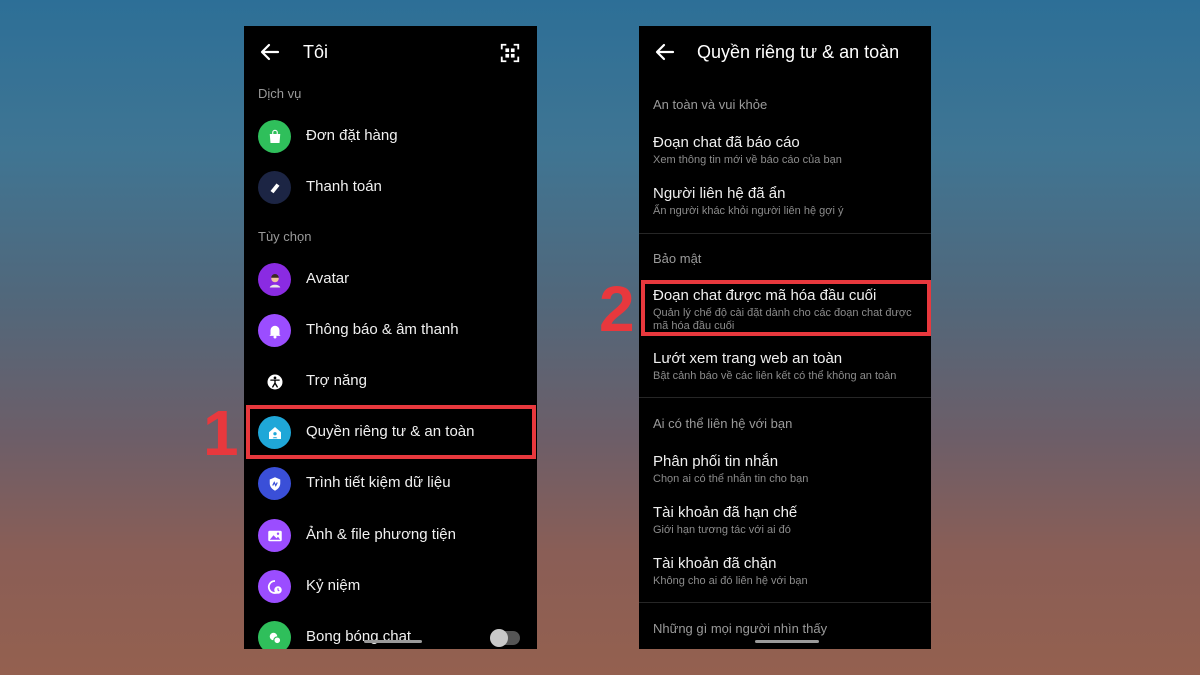 This screenshot has width=1200, height=675. I want to click on menu-item-orders: Đơn đặt hàng, so click(390, 136).